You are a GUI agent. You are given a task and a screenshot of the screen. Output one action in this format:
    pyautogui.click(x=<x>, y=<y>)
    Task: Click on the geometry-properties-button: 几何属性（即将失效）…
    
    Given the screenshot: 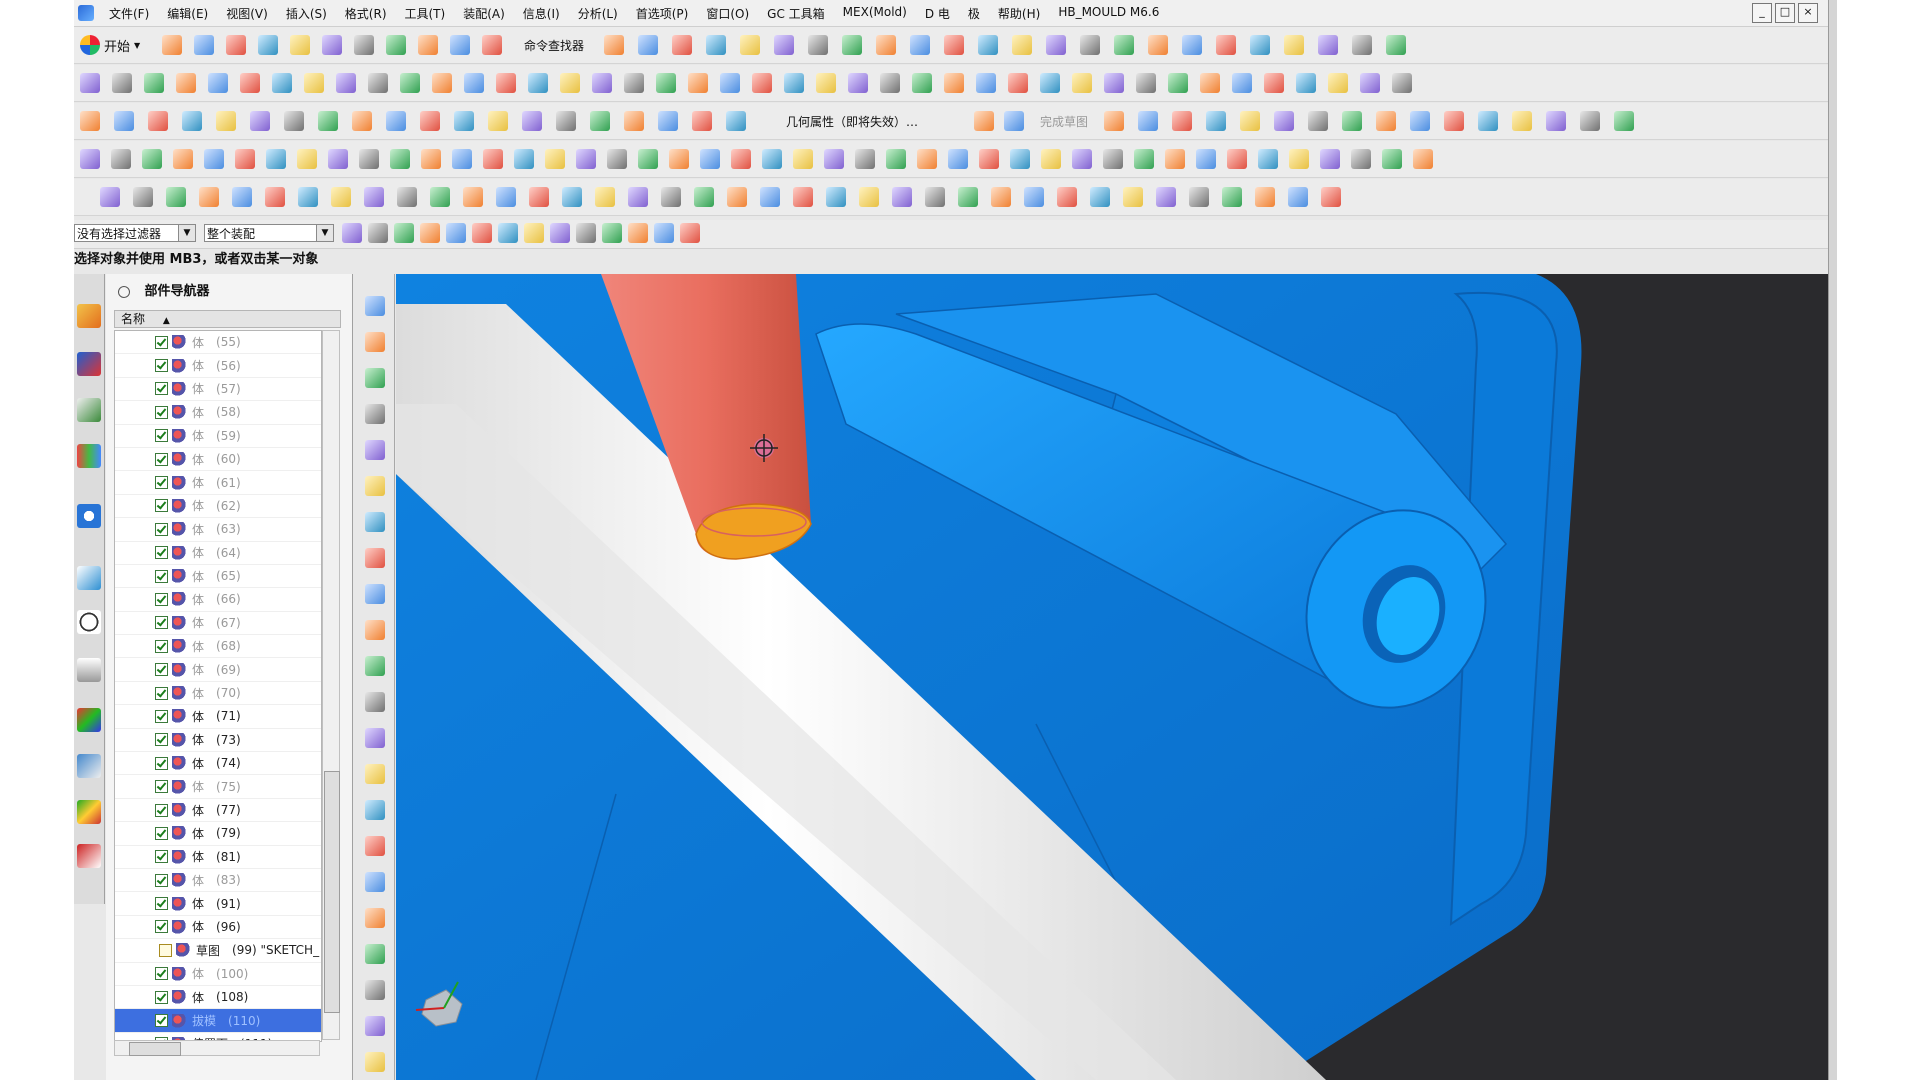 What is the action you would take?
    pyautogui.click(x=852, y=121)
    